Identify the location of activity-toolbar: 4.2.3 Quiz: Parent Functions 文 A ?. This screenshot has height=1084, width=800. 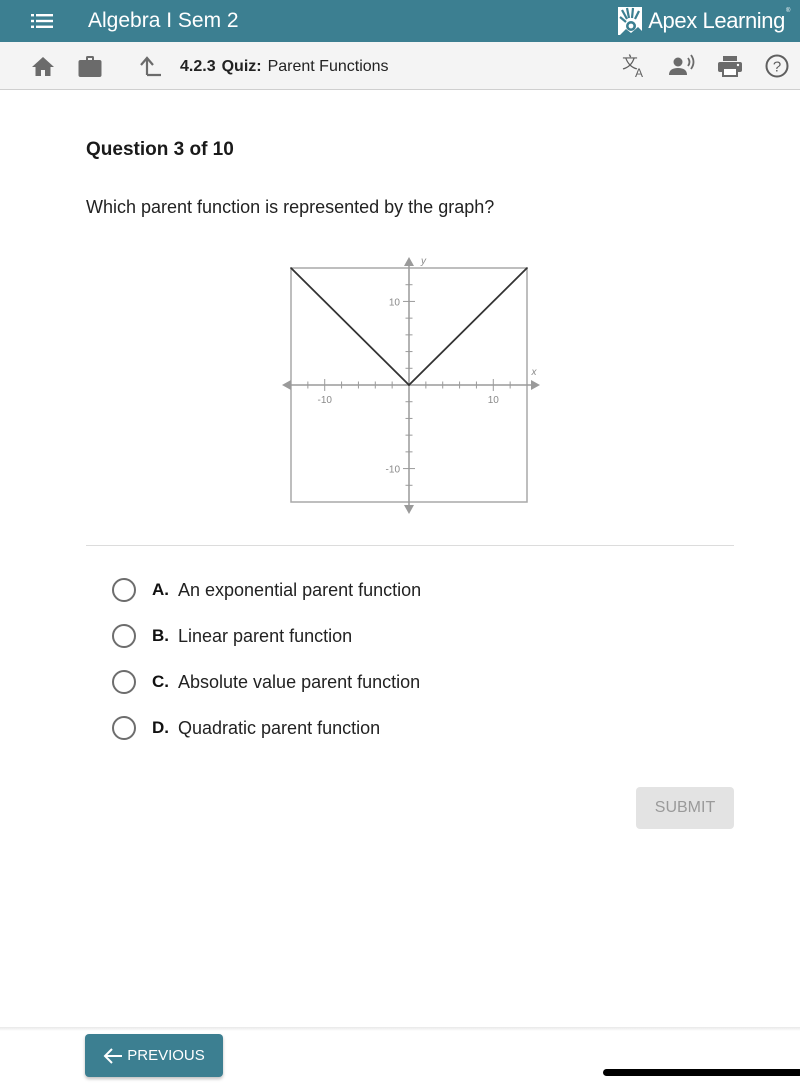
(400, 66).